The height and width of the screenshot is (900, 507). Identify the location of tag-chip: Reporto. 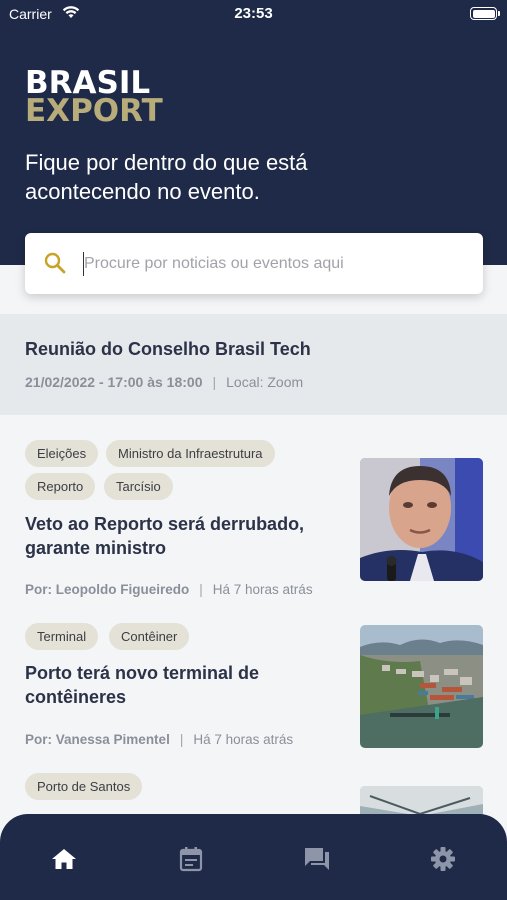
(60, 486).